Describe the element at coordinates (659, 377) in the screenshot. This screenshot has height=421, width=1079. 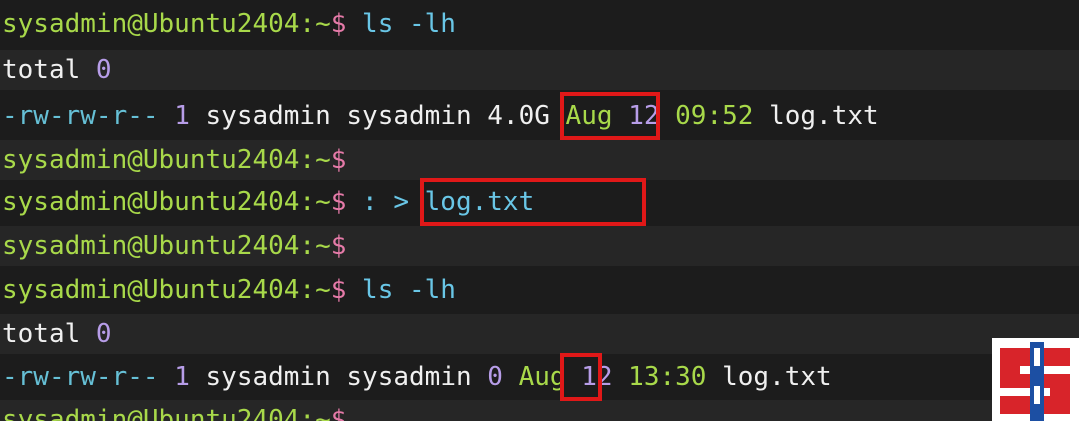
I see `file-time: 13:30` at that location.